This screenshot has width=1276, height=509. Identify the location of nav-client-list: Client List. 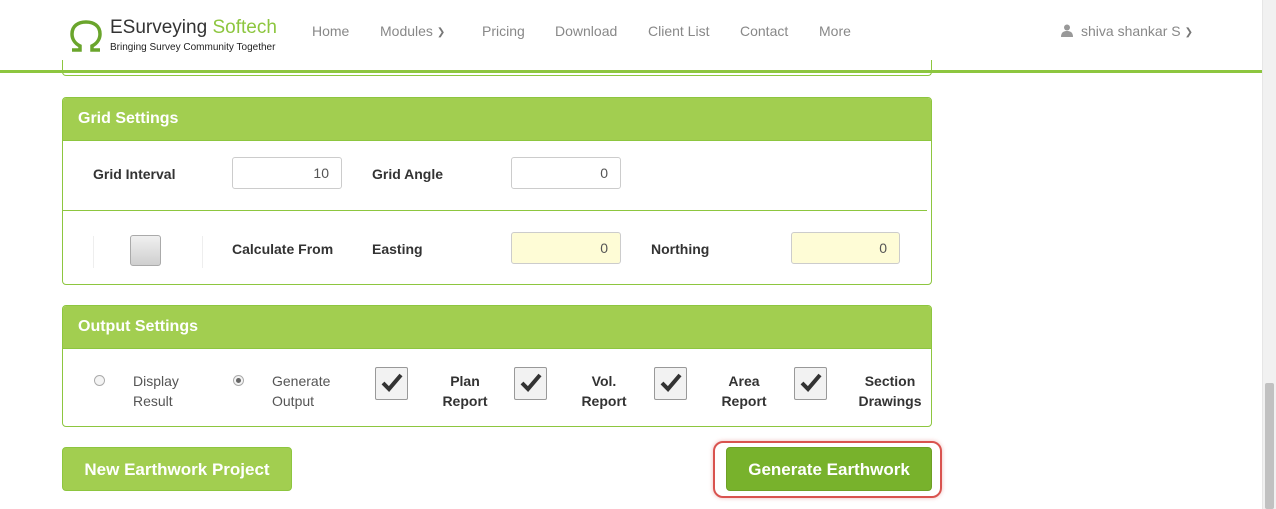
(678, 31).